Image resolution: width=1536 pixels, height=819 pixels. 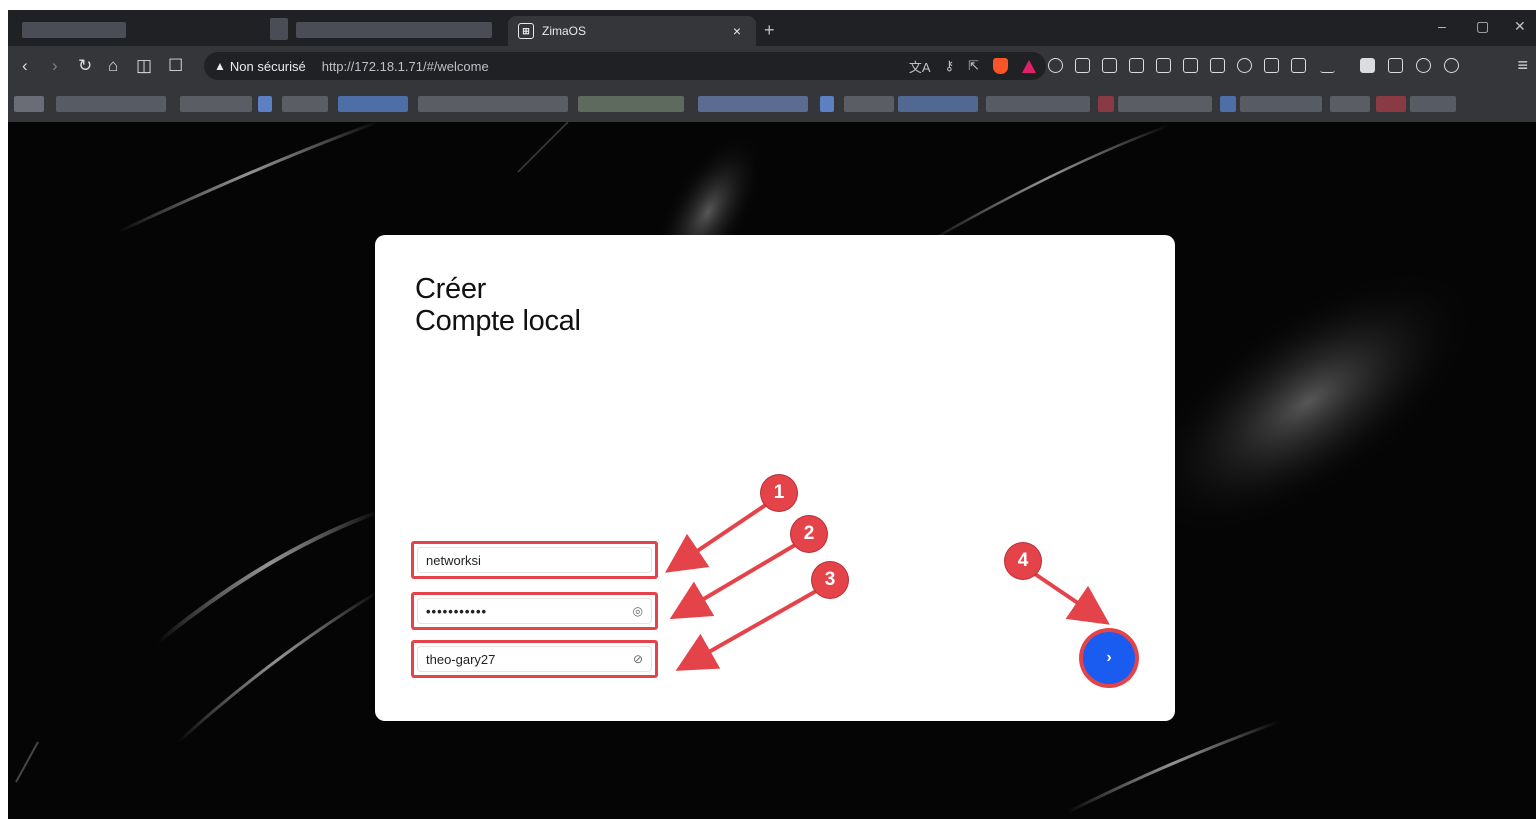 I want to click on confirm-password-field-highlight: theo-gary27 ⊘, so click(x=534, y=659).